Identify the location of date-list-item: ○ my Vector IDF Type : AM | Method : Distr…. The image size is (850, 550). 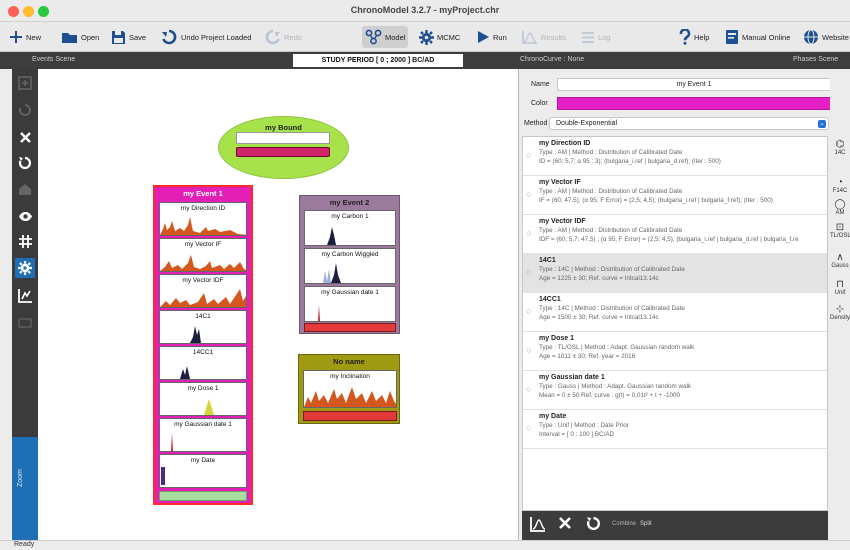
(675, 234).